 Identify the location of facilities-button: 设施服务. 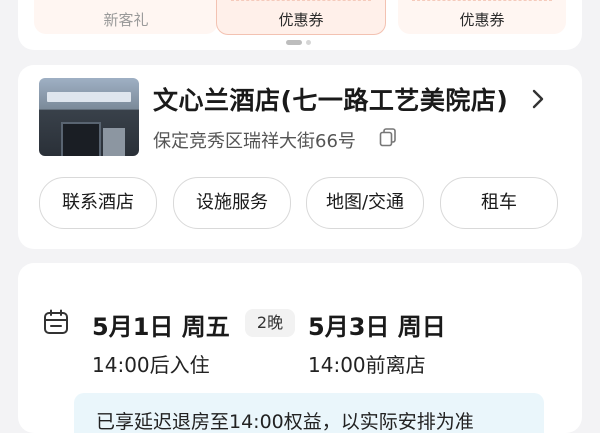
(232, 203).